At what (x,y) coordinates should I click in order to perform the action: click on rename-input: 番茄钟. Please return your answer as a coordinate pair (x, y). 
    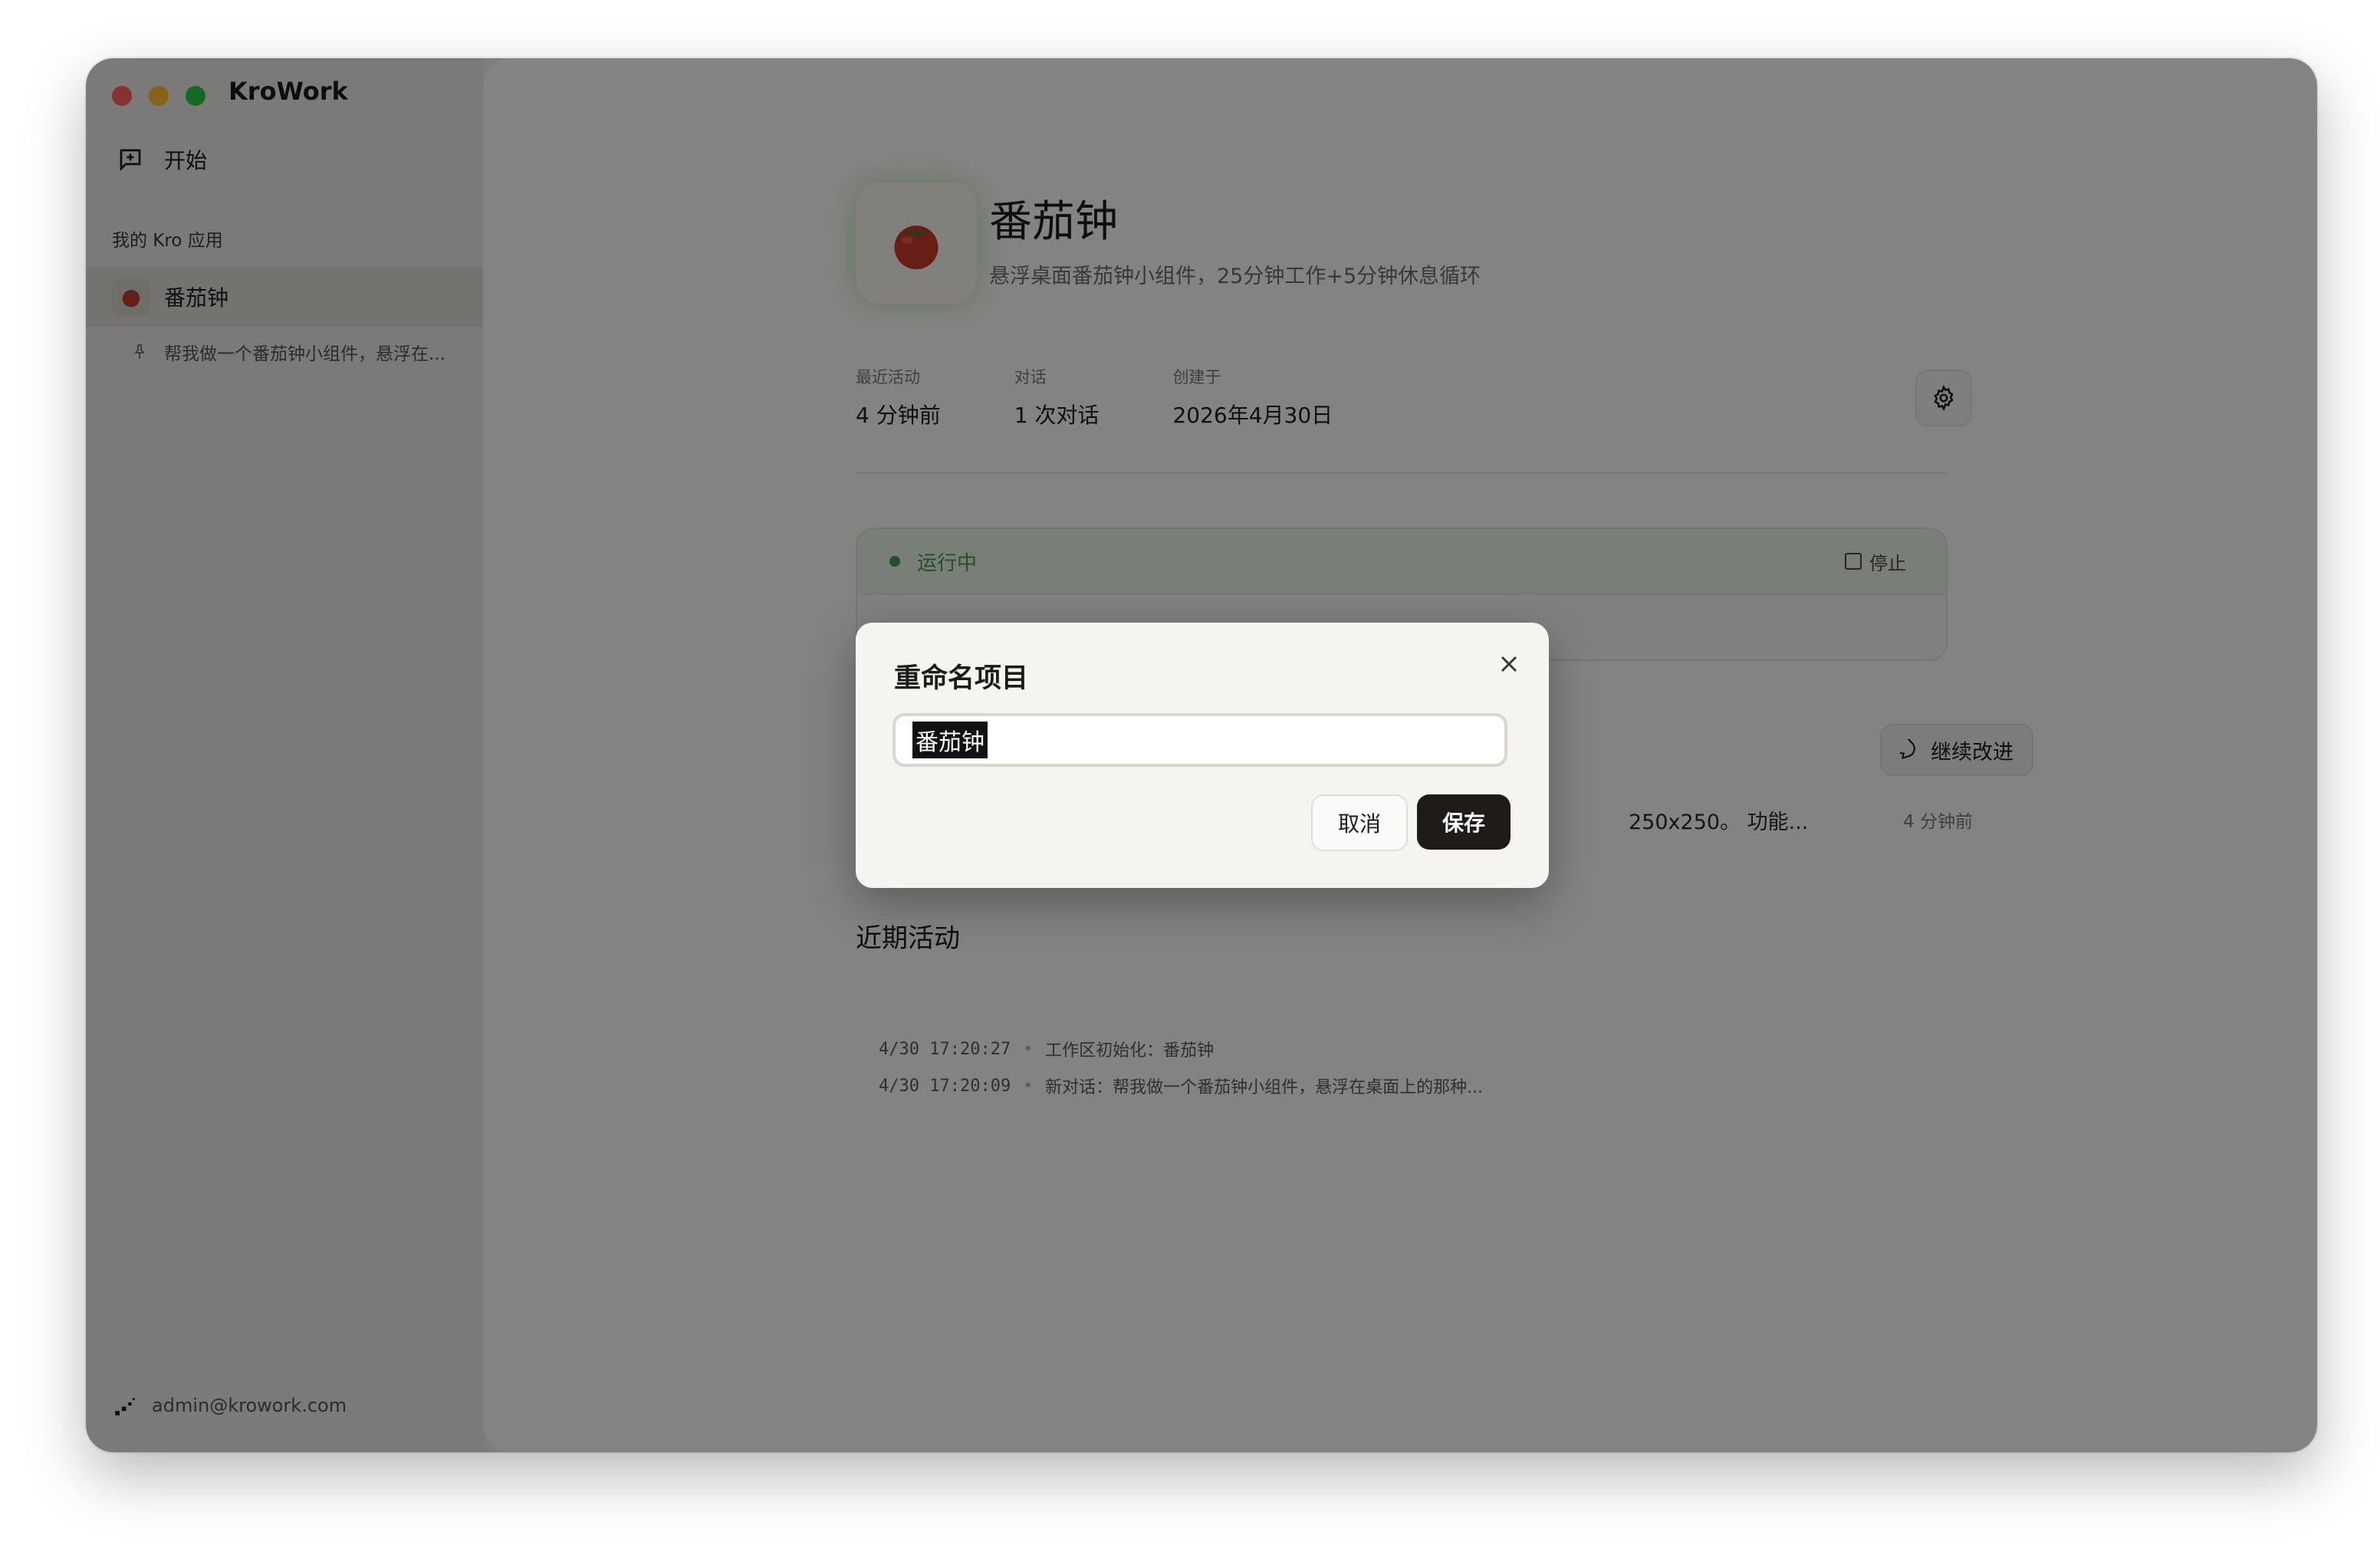
    Looking at the image, I should click on (1200, 740).